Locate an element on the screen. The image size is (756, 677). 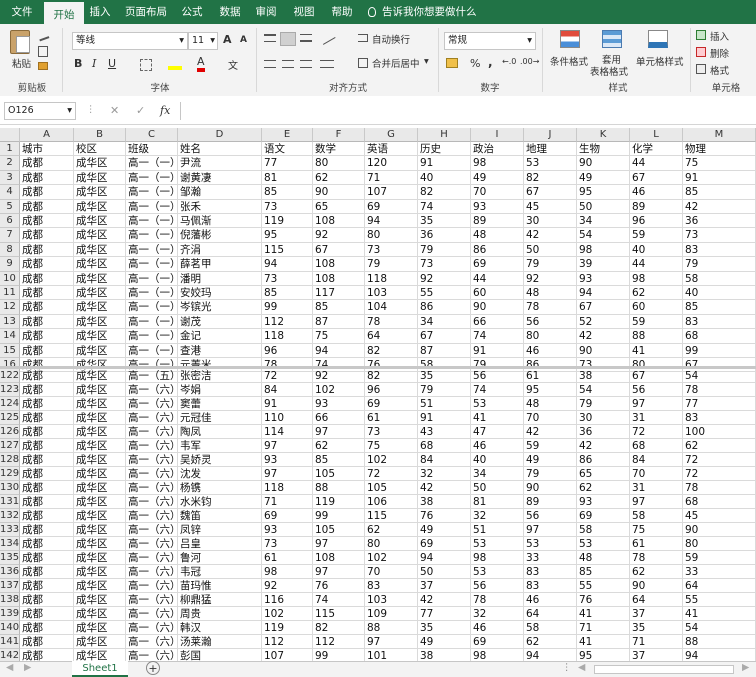
cell-m136: 33 is located at coordinates (719, 572).